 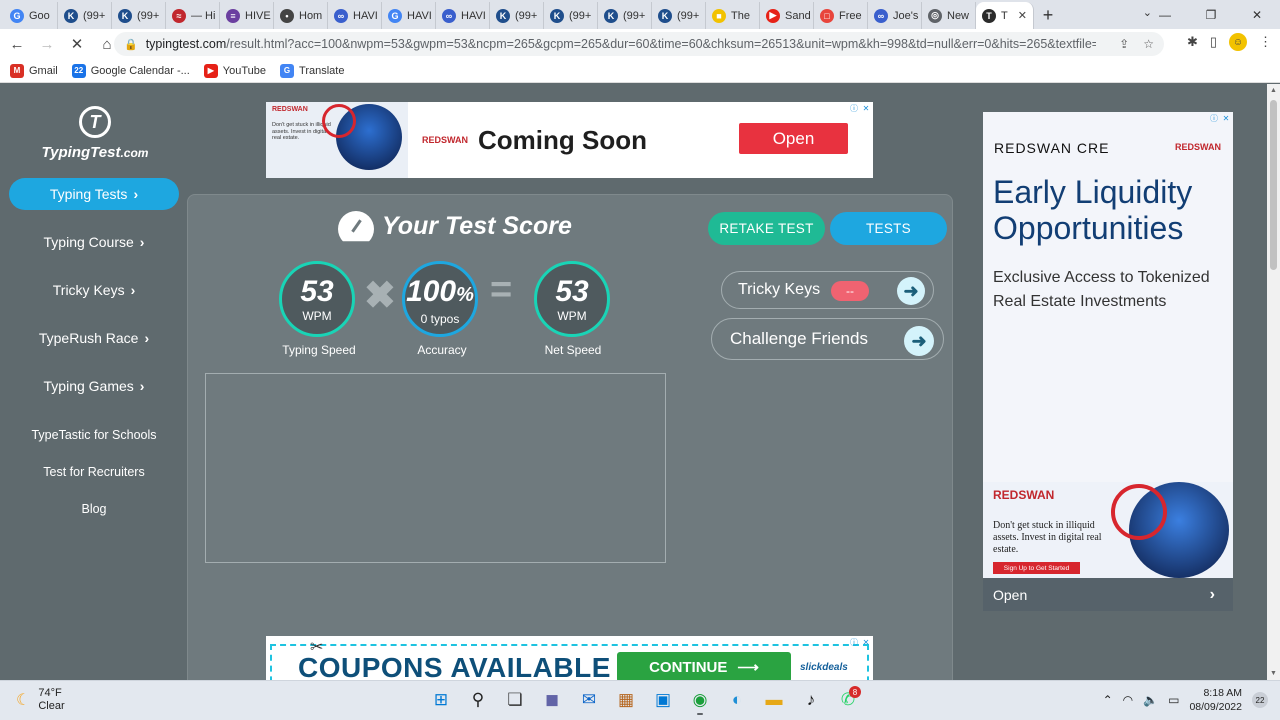 What do you see at coordinates (1192, 42) in the screenshot?
I see `extensions-icon: ✱` at bounding box center [1192, 42].